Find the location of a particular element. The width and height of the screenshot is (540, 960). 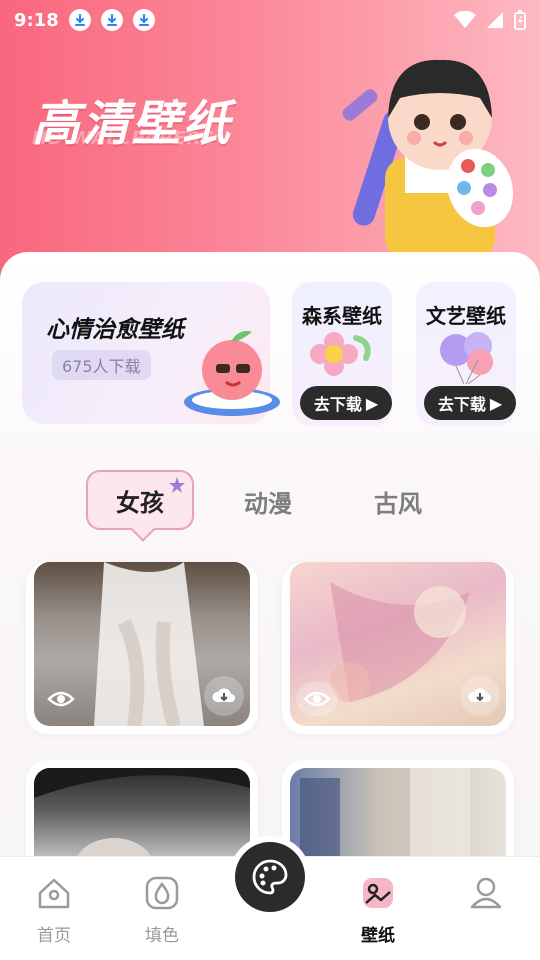

palette-icon is located at coordinates (270, 877).